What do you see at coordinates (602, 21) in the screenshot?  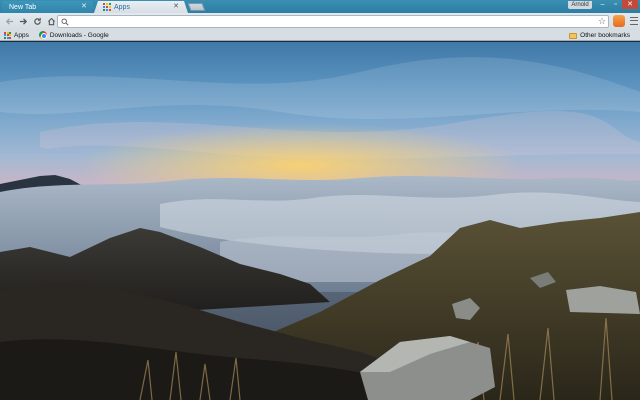 I see `star-icon: ☆` at bounding box center [602, 21].